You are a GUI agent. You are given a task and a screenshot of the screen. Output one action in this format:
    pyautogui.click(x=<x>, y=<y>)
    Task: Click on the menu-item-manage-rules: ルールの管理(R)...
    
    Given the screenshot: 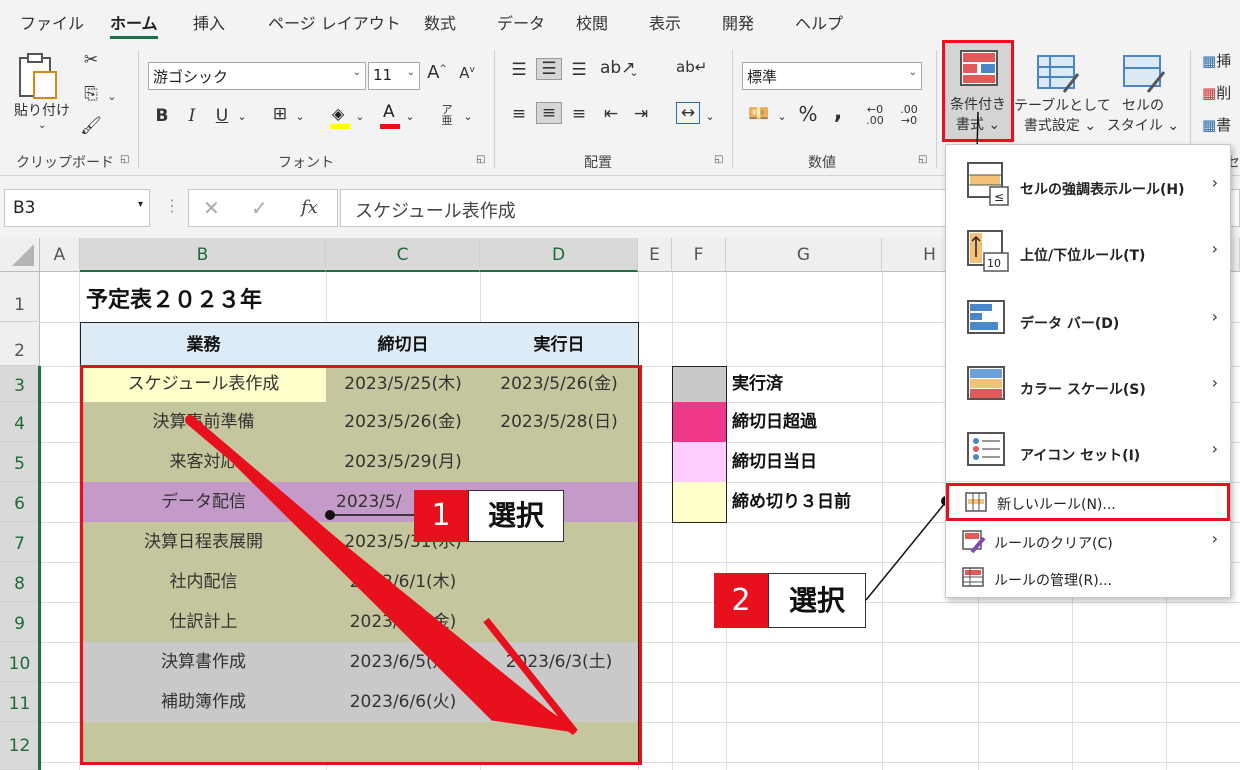 What is the action you would take?
    pyautogui.click(x=1088, y=579)
    